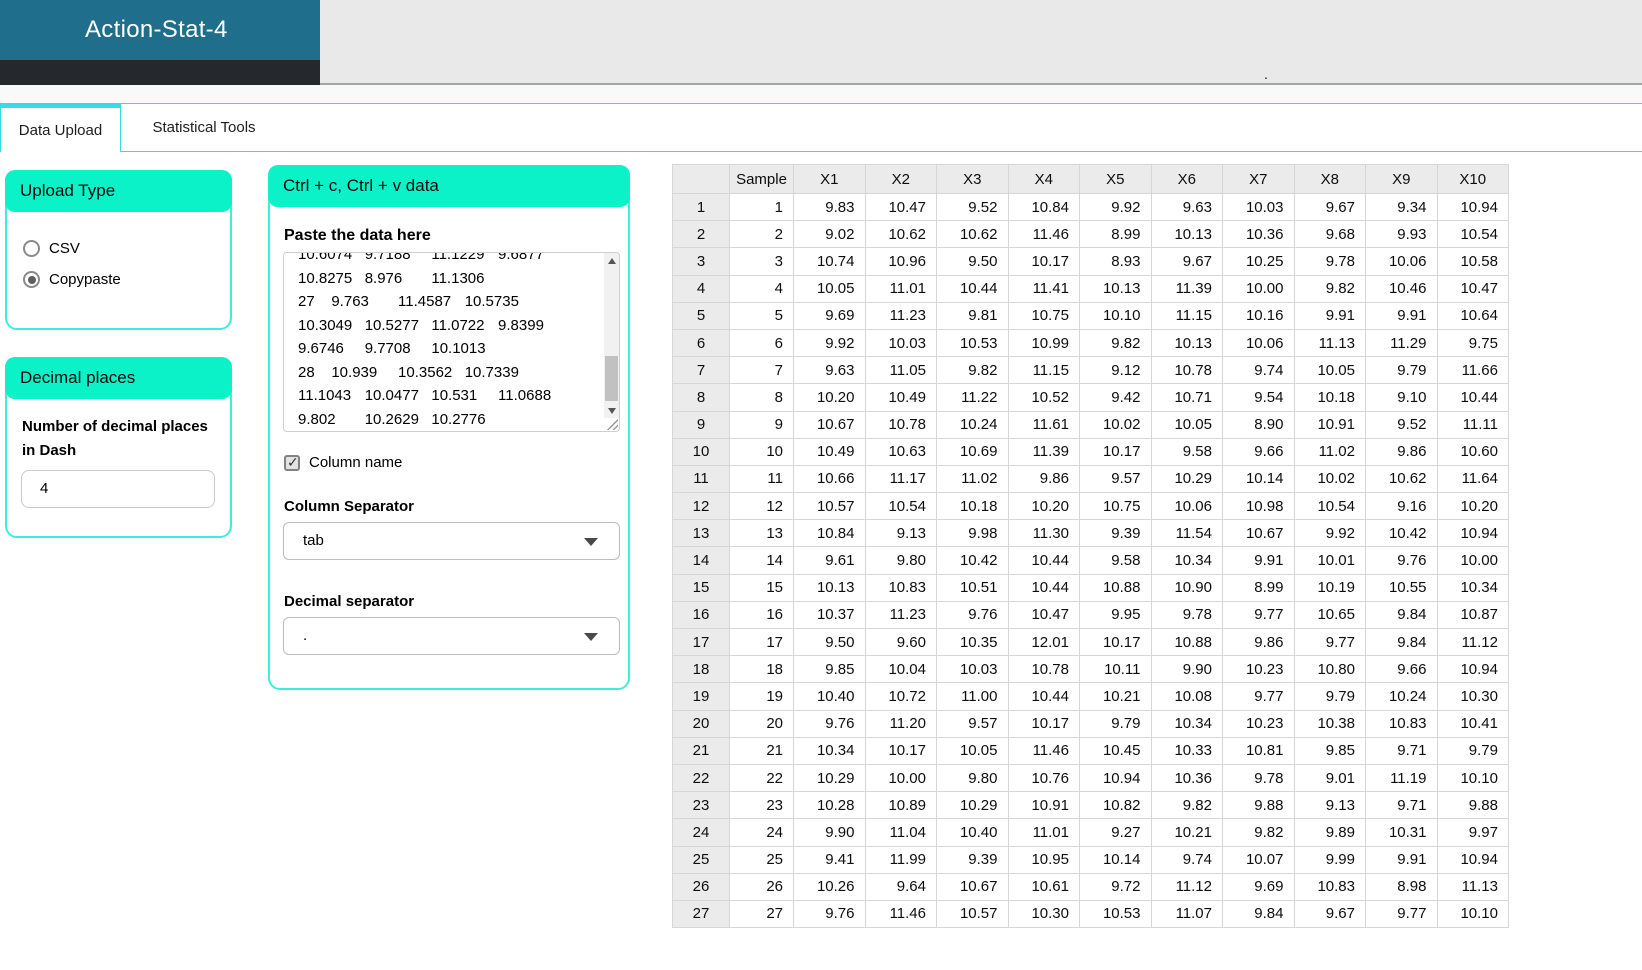  What do you see at coordinates (900, 533) in the screenshot?
I see `table-cell: 9.13` at bounding box center [900, 533].